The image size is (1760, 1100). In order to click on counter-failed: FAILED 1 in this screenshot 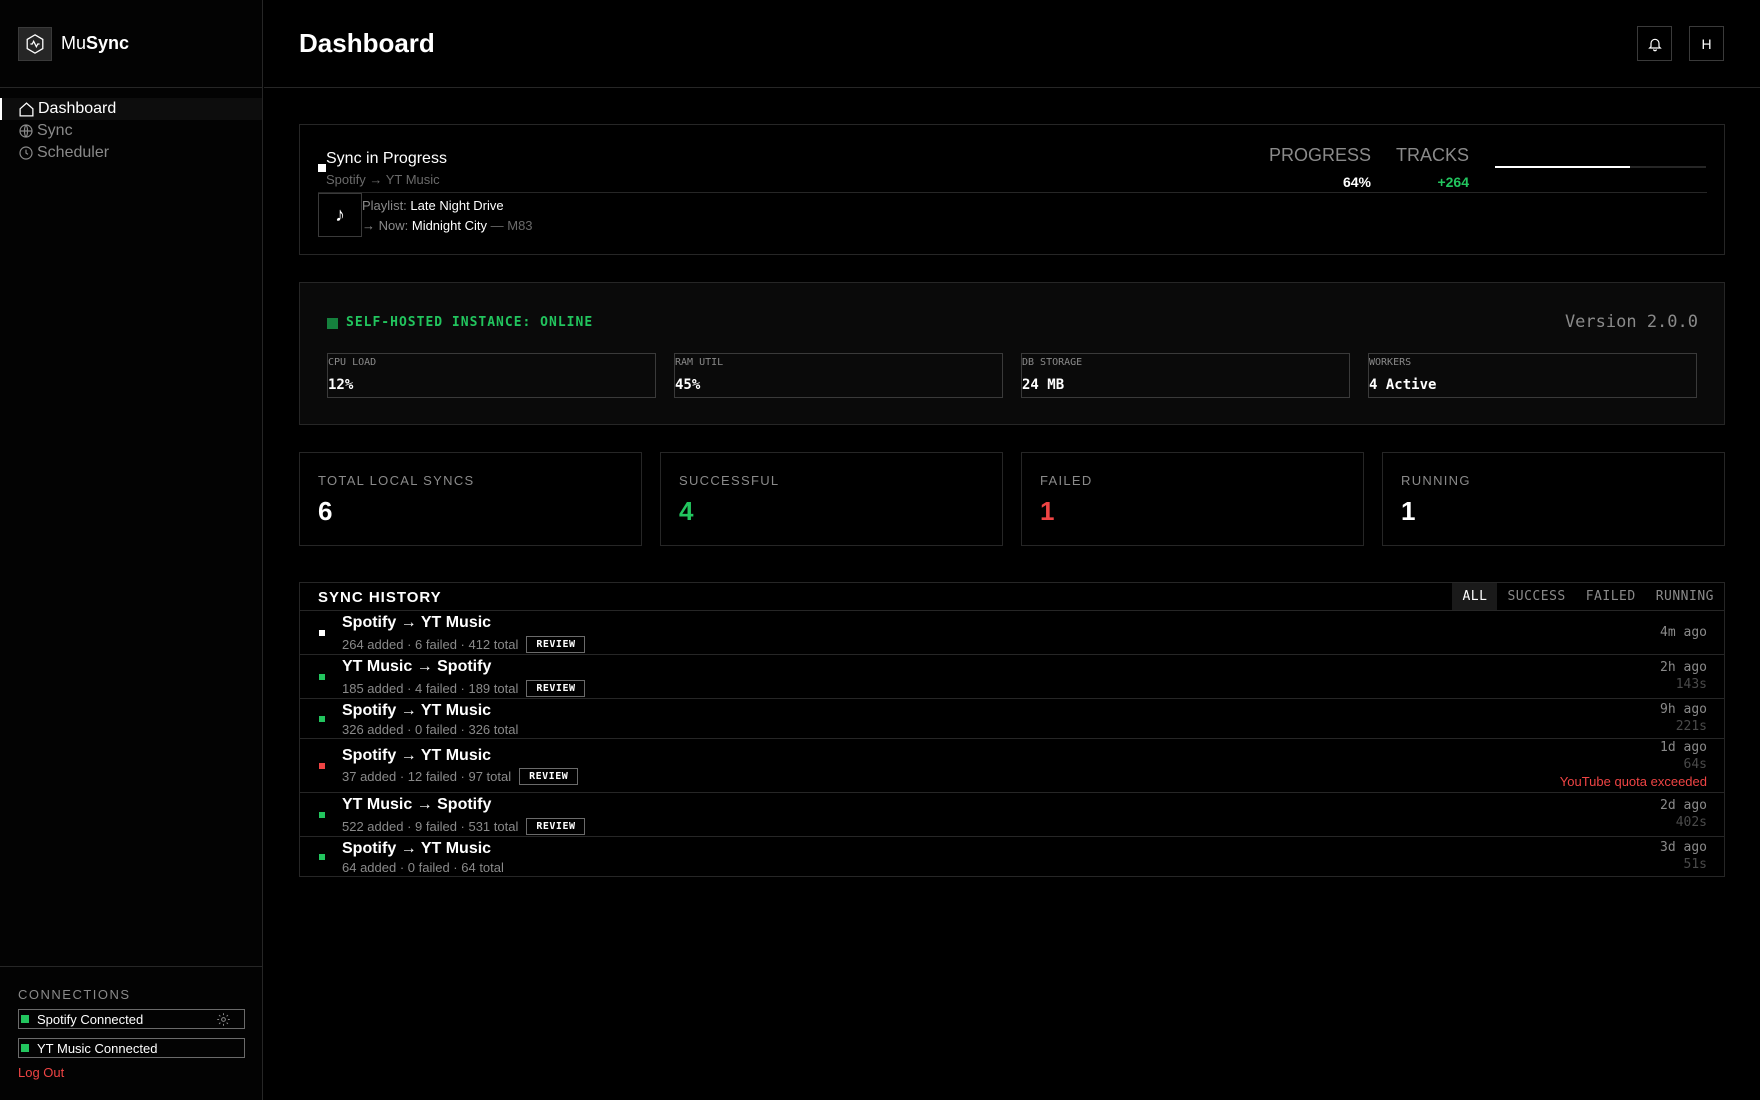, I will do `click(1192, 499)`.